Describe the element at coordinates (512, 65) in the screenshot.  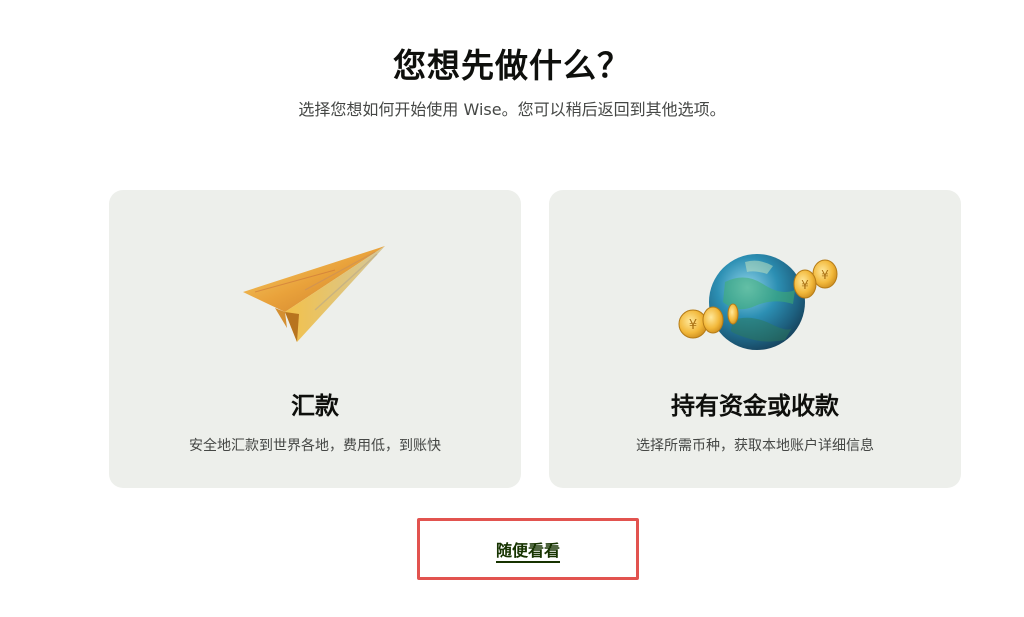
I see `page-title: 您想先做什么？` at that location.